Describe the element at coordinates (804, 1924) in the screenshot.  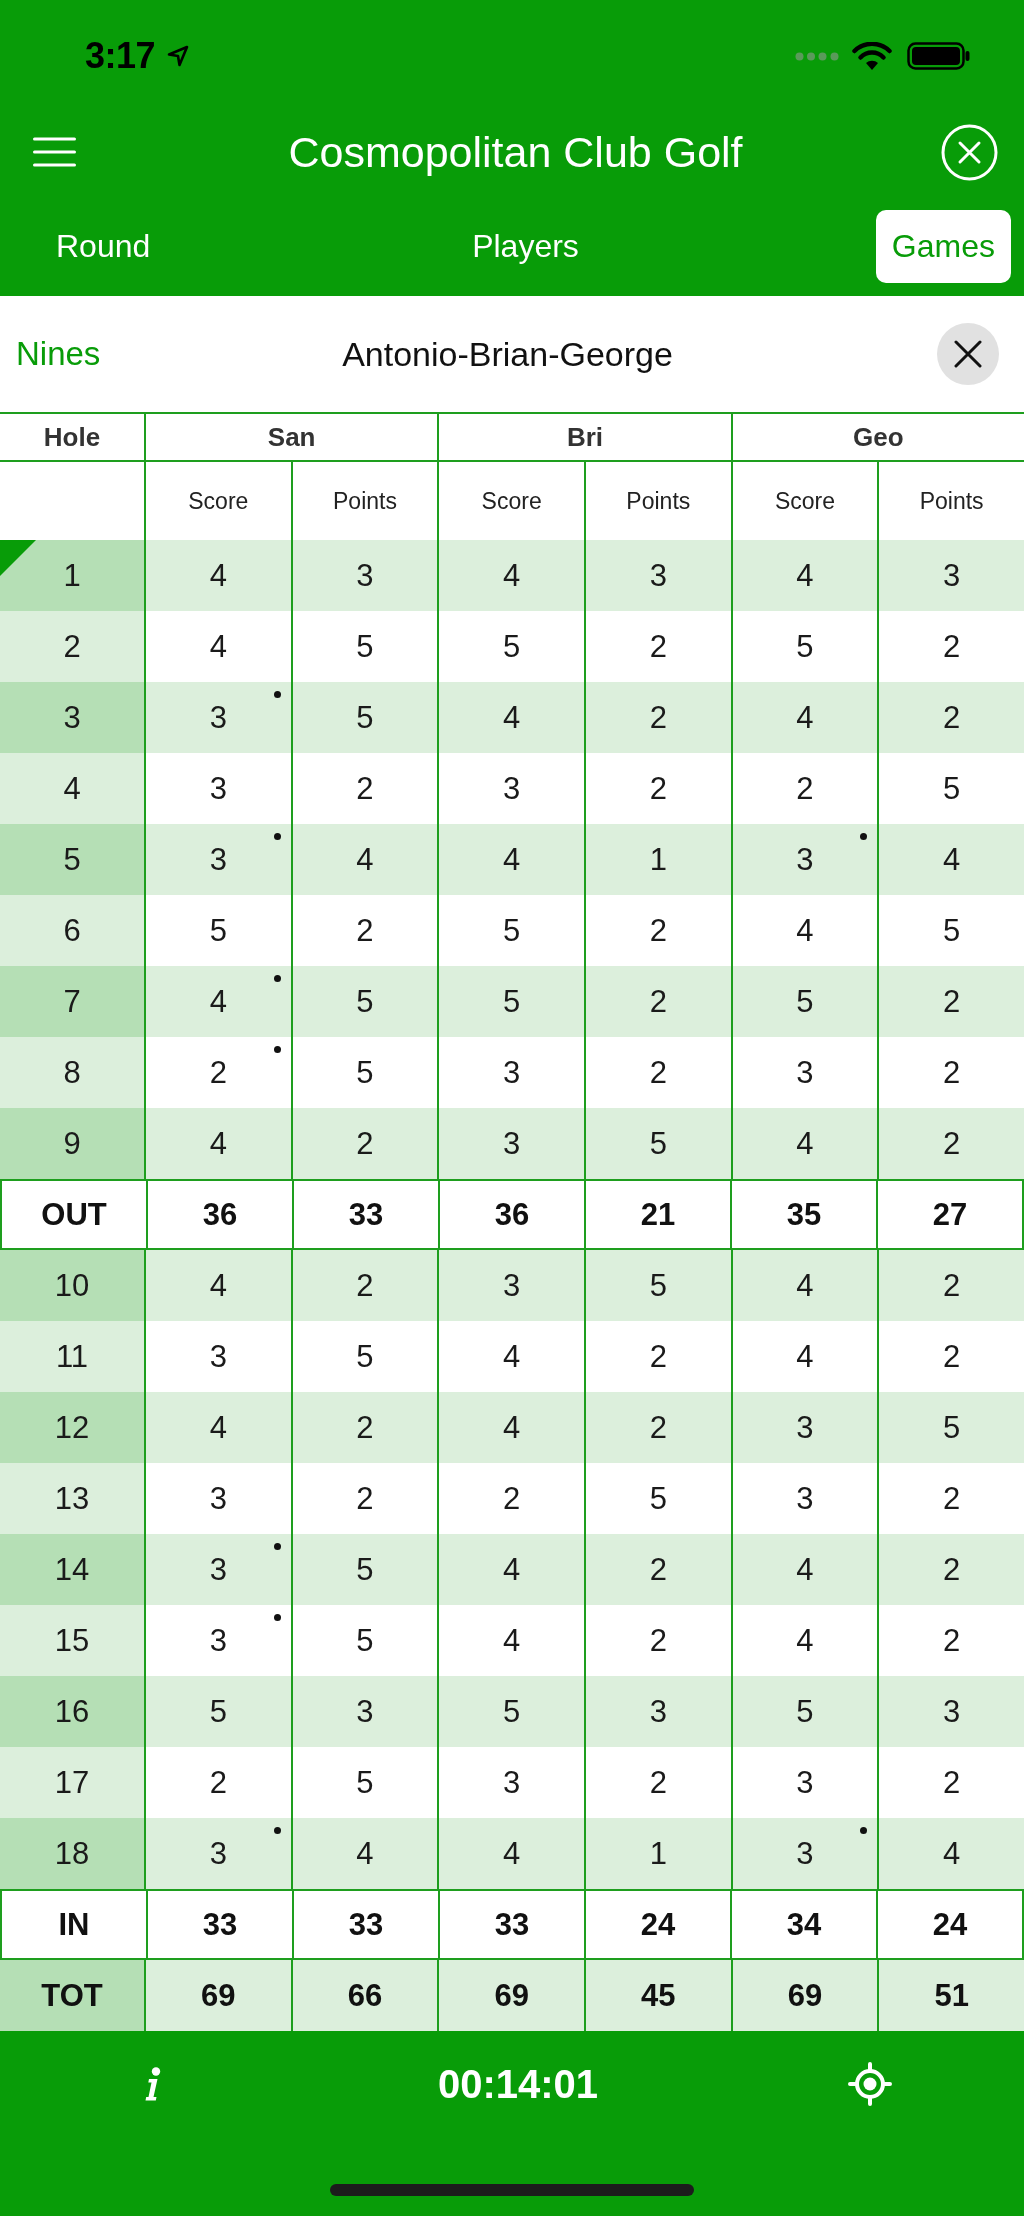
I see `score-total: 34` at that location.